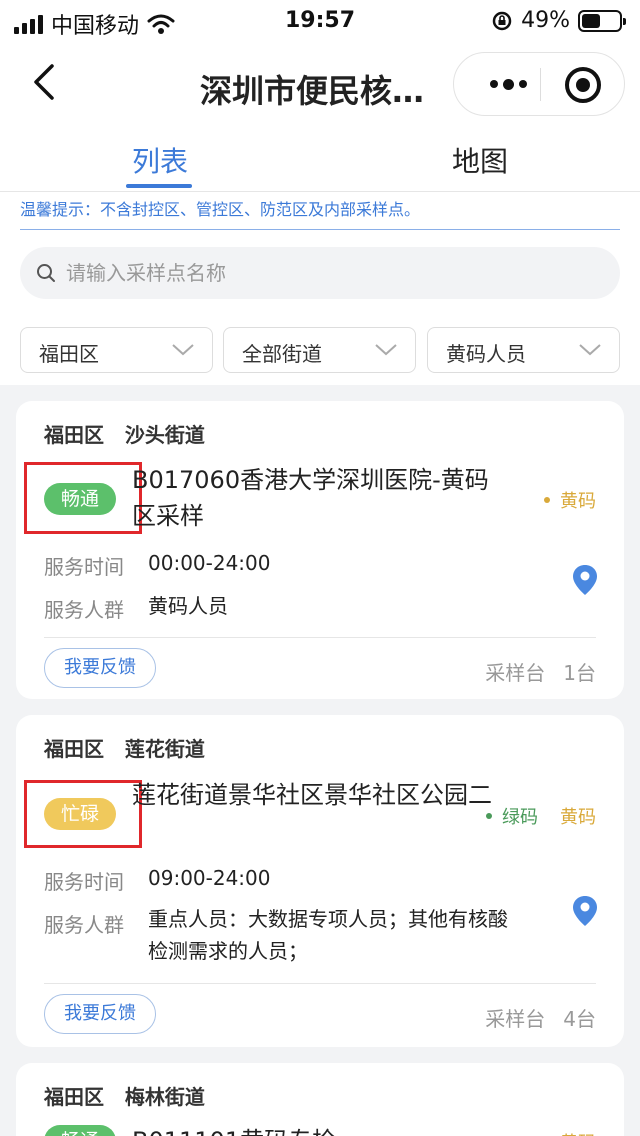  I want to click on tab-divider, so click(320, 191).